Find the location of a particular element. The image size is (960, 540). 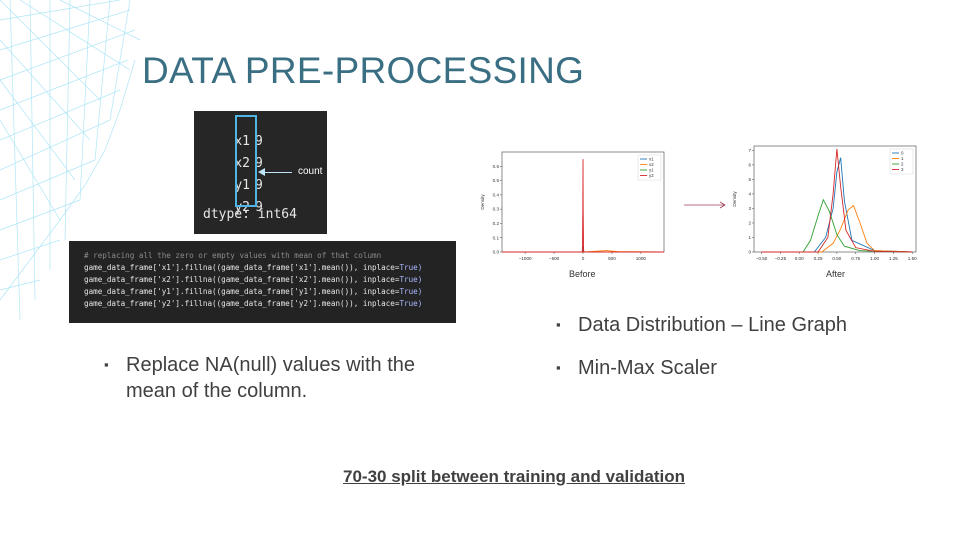

y-tick-label: 5 is located at coordinates (749, 179).